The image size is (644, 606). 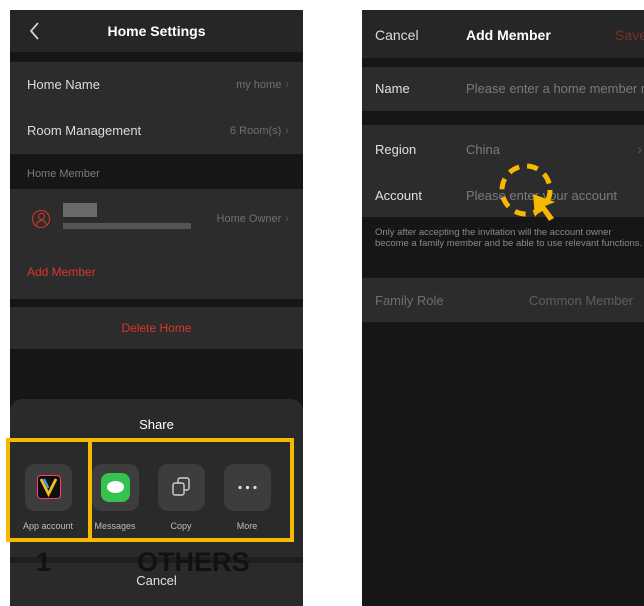 I want to click on room-management-row: Room Management 6 Room(s) ›, so click(x=156, y=131).